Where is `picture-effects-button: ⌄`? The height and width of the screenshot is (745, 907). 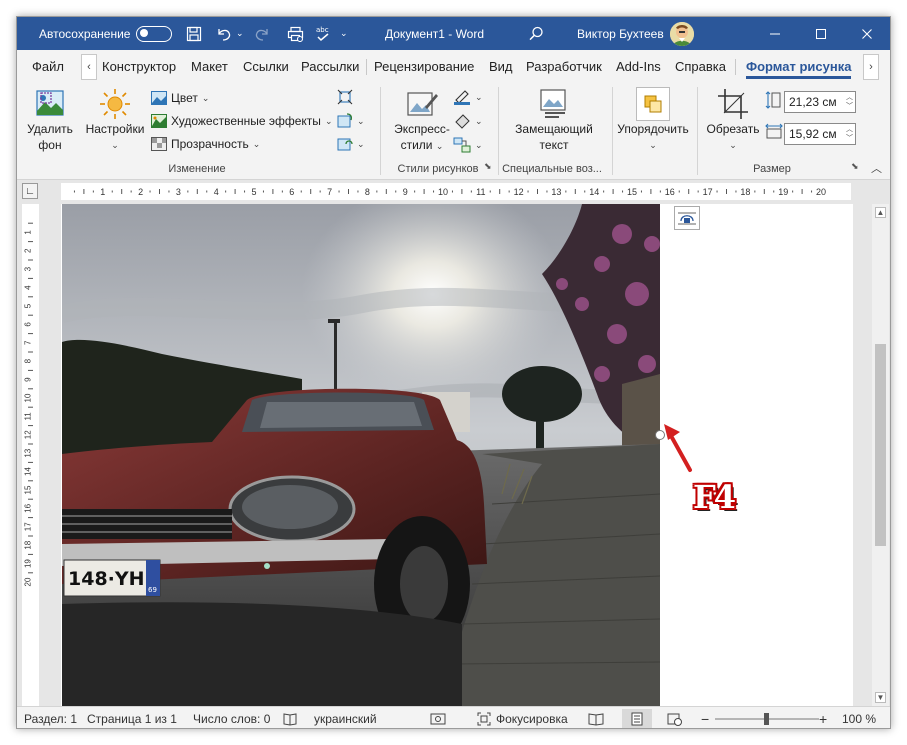 picture-effects-button: ⌄ is located at coordinates (468, 121).